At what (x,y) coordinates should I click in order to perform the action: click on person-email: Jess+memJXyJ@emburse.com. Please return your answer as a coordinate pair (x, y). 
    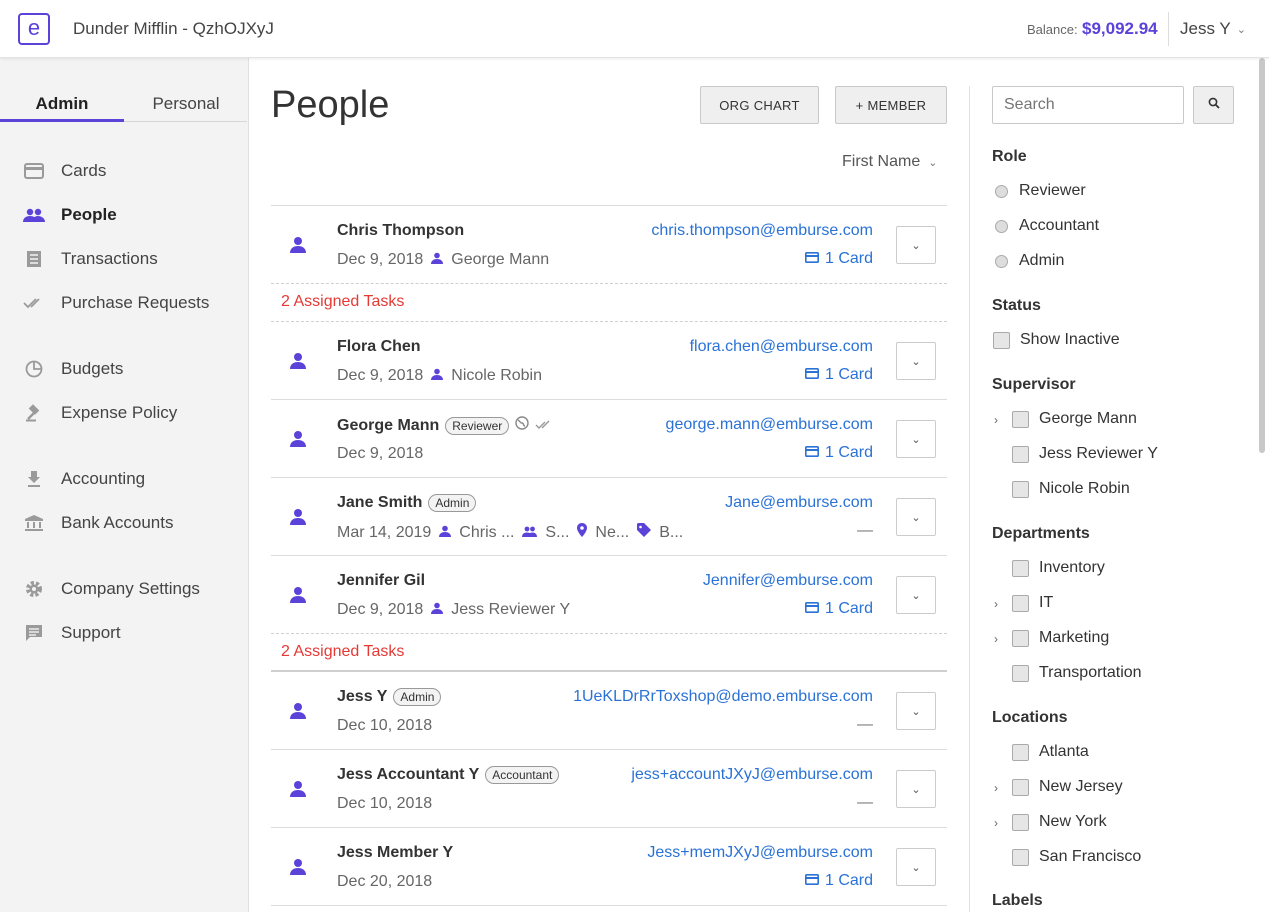
    Looking at the image, I should click on (760, 853).